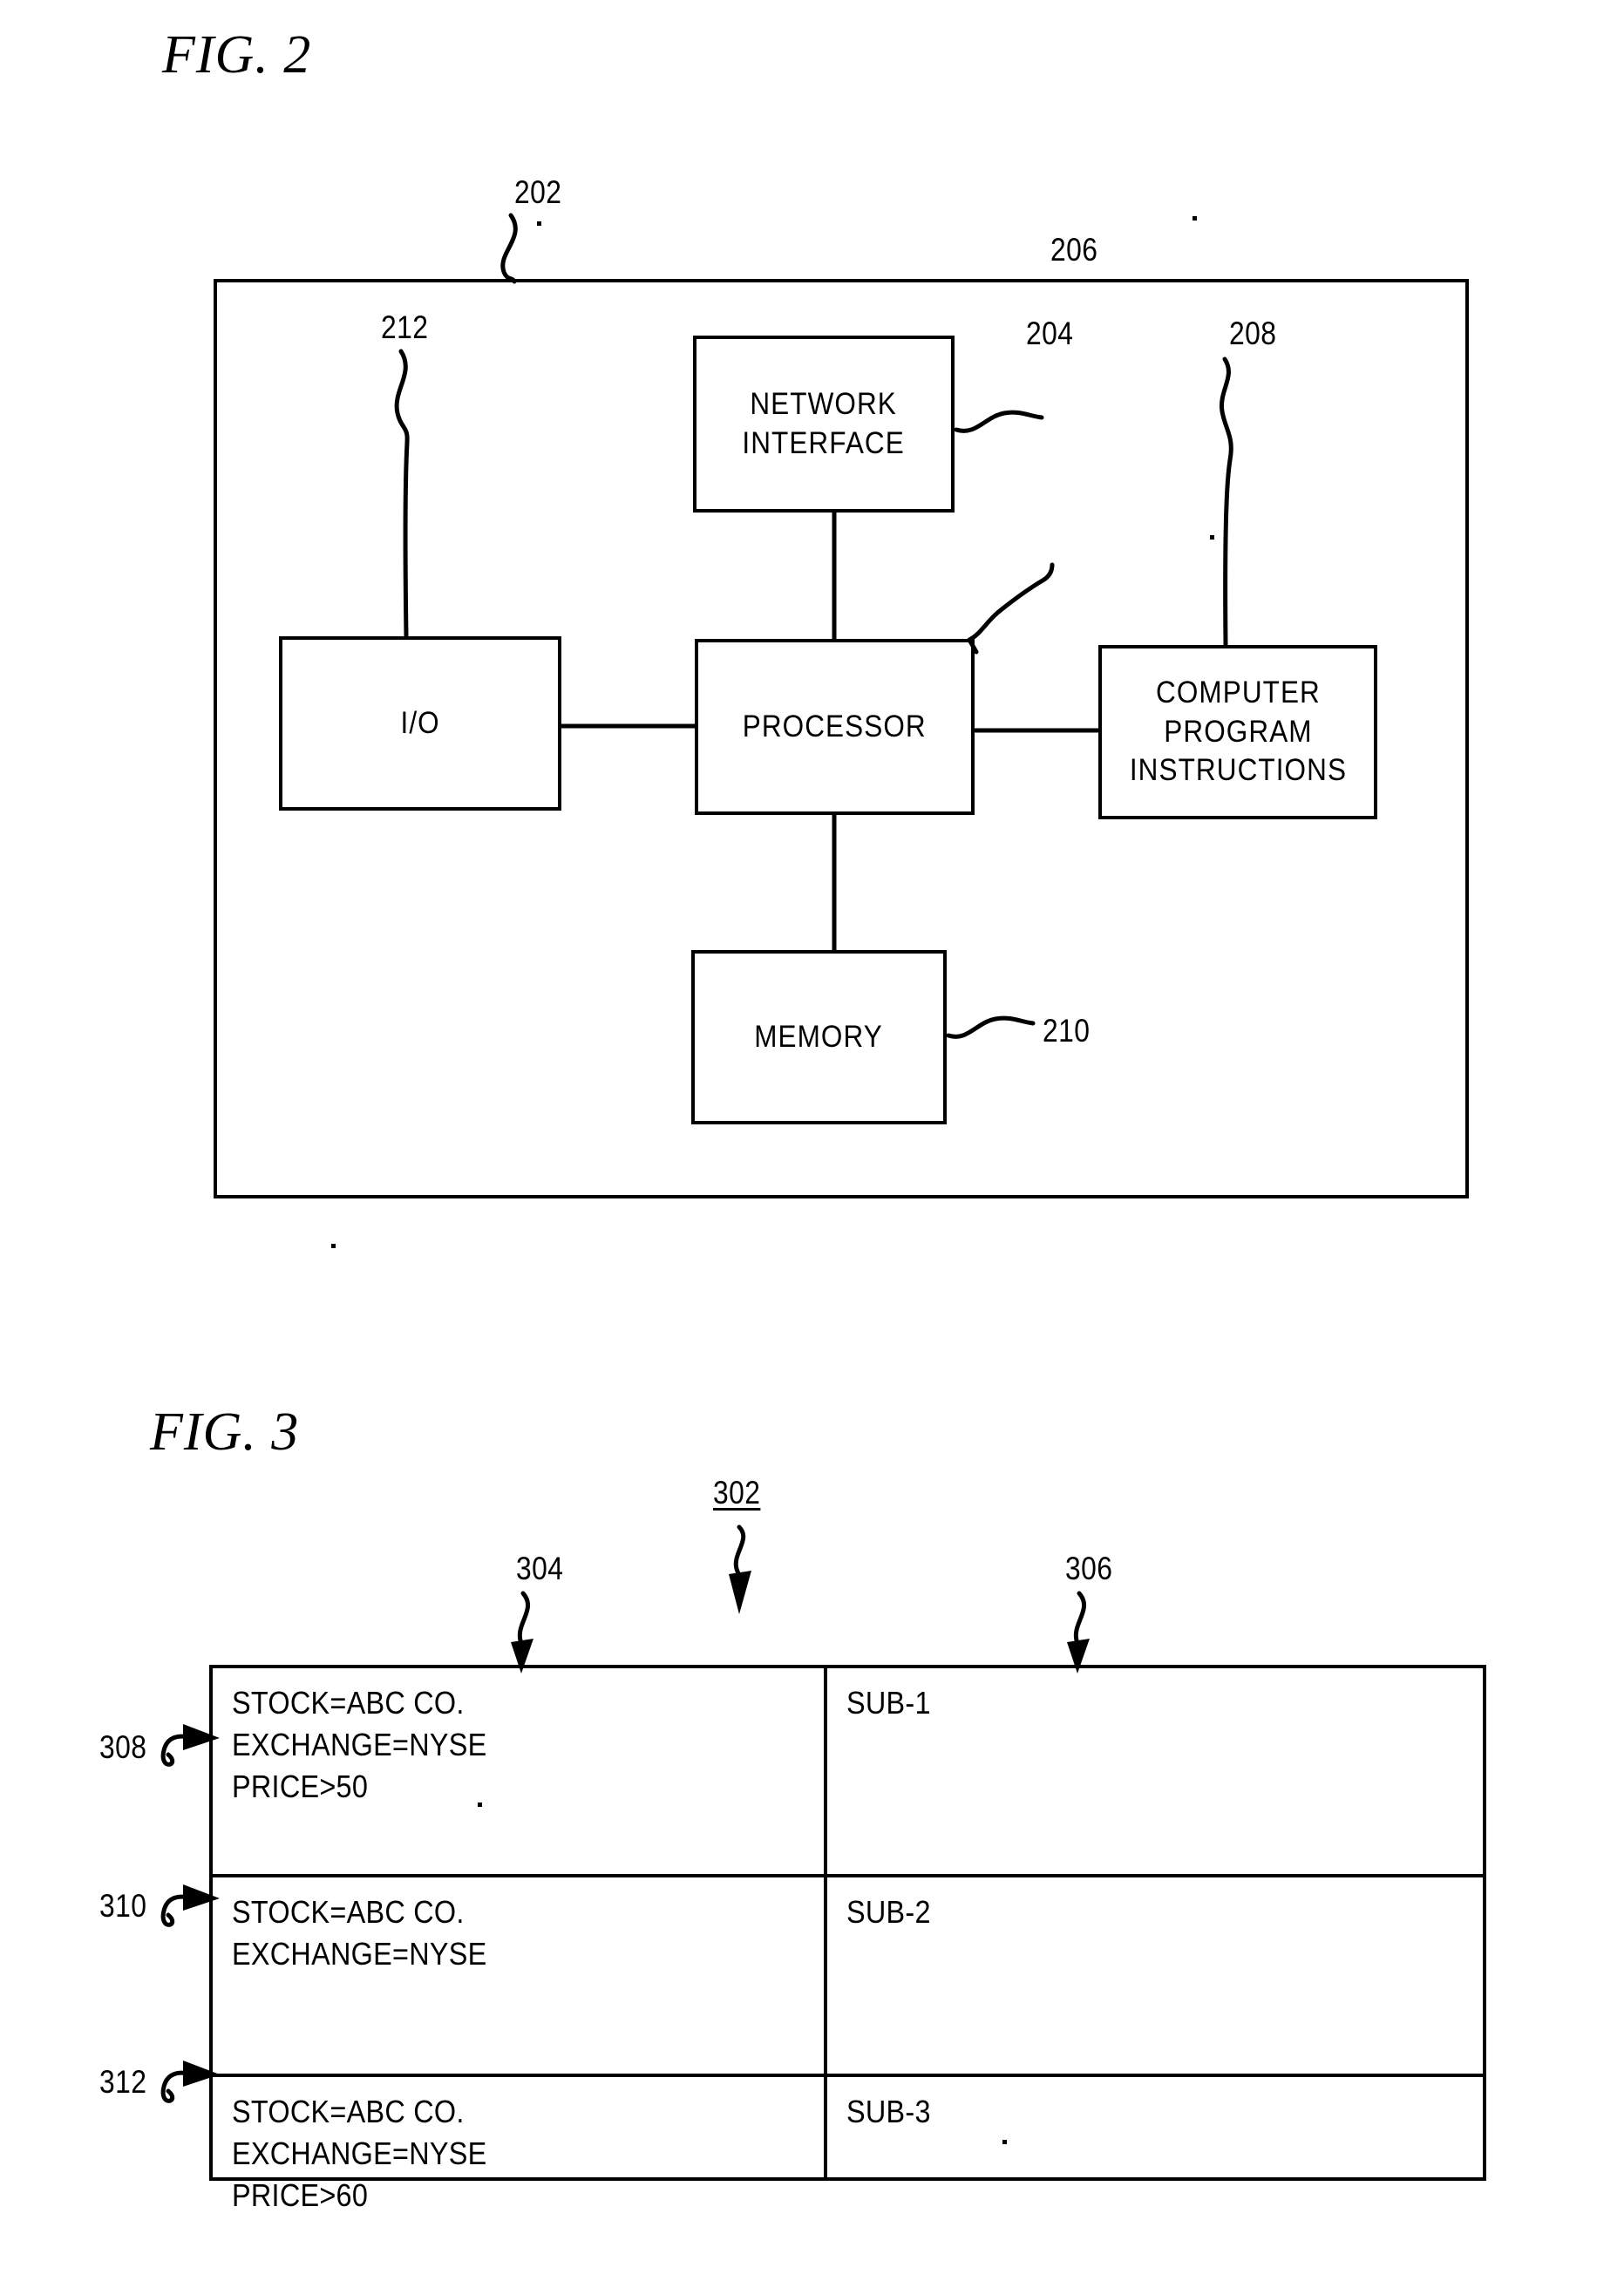 The width and height of the screenshot is (1624, 2288). What do you see at coordinates (1089, 1568) in the screenshot?
I see `reference-numeral-306: 306` at bounding box center [1089, 1568].